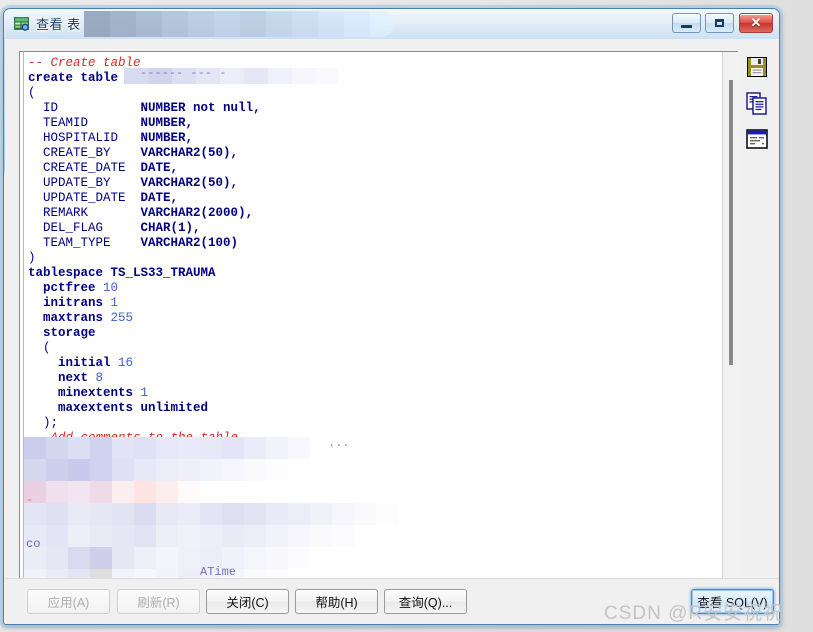  What do you see at coordinates (731, 222) in the screenshot?
I see `scrollbar-thumb` at bounding box center [731, 222].